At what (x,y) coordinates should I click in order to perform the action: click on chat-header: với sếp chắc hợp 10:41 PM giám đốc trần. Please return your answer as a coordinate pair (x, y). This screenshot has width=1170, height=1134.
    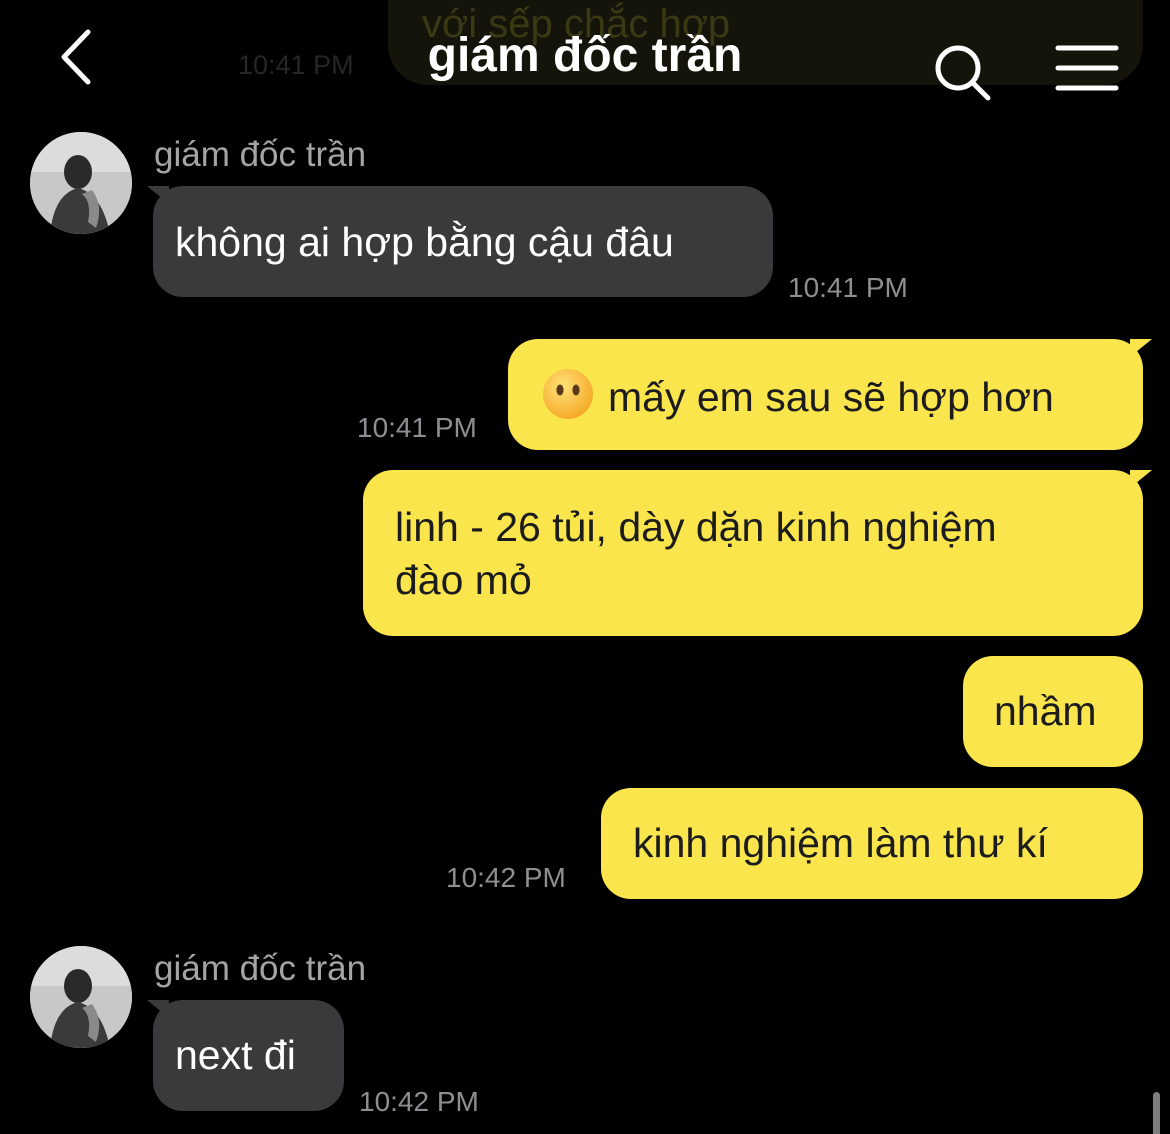
    Looking at the image, I should click on (585, 60).